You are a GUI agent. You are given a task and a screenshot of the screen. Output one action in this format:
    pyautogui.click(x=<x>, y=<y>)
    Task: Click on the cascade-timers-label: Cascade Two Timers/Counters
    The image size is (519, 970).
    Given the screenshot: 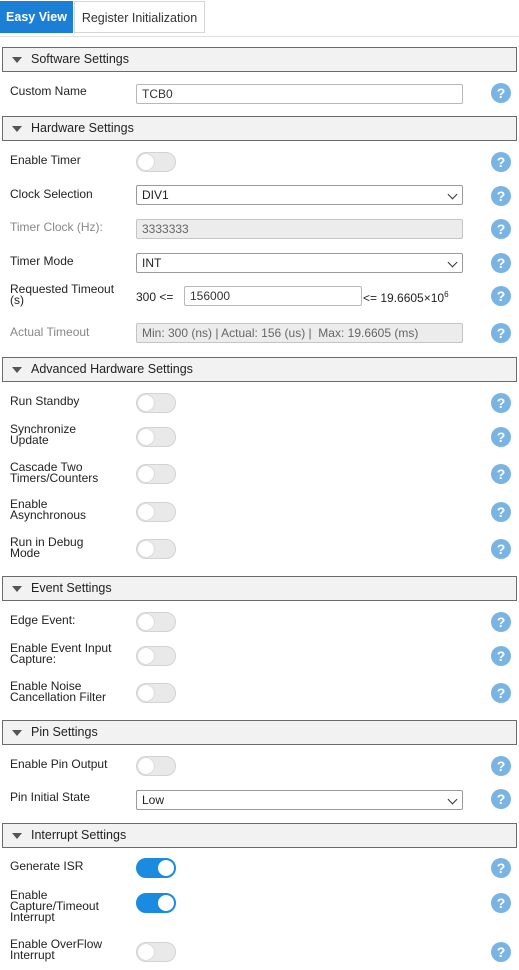 What is the action you would take?
    pyautogui.click(x=54, y=473)
    